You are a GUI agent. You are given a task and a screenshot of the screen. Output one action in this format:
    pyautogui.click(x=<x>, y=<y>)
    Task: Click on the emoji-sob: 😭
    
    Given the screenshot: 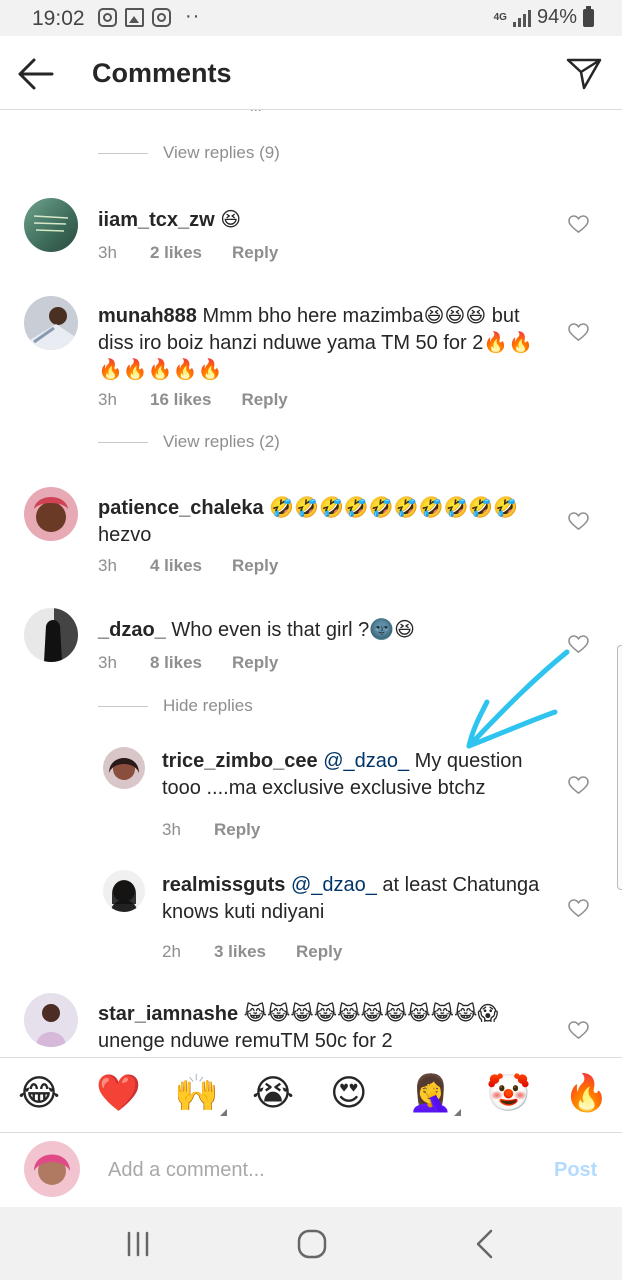 What is the action you would take?
    pyautogui.click(x=273, y=1094)
    